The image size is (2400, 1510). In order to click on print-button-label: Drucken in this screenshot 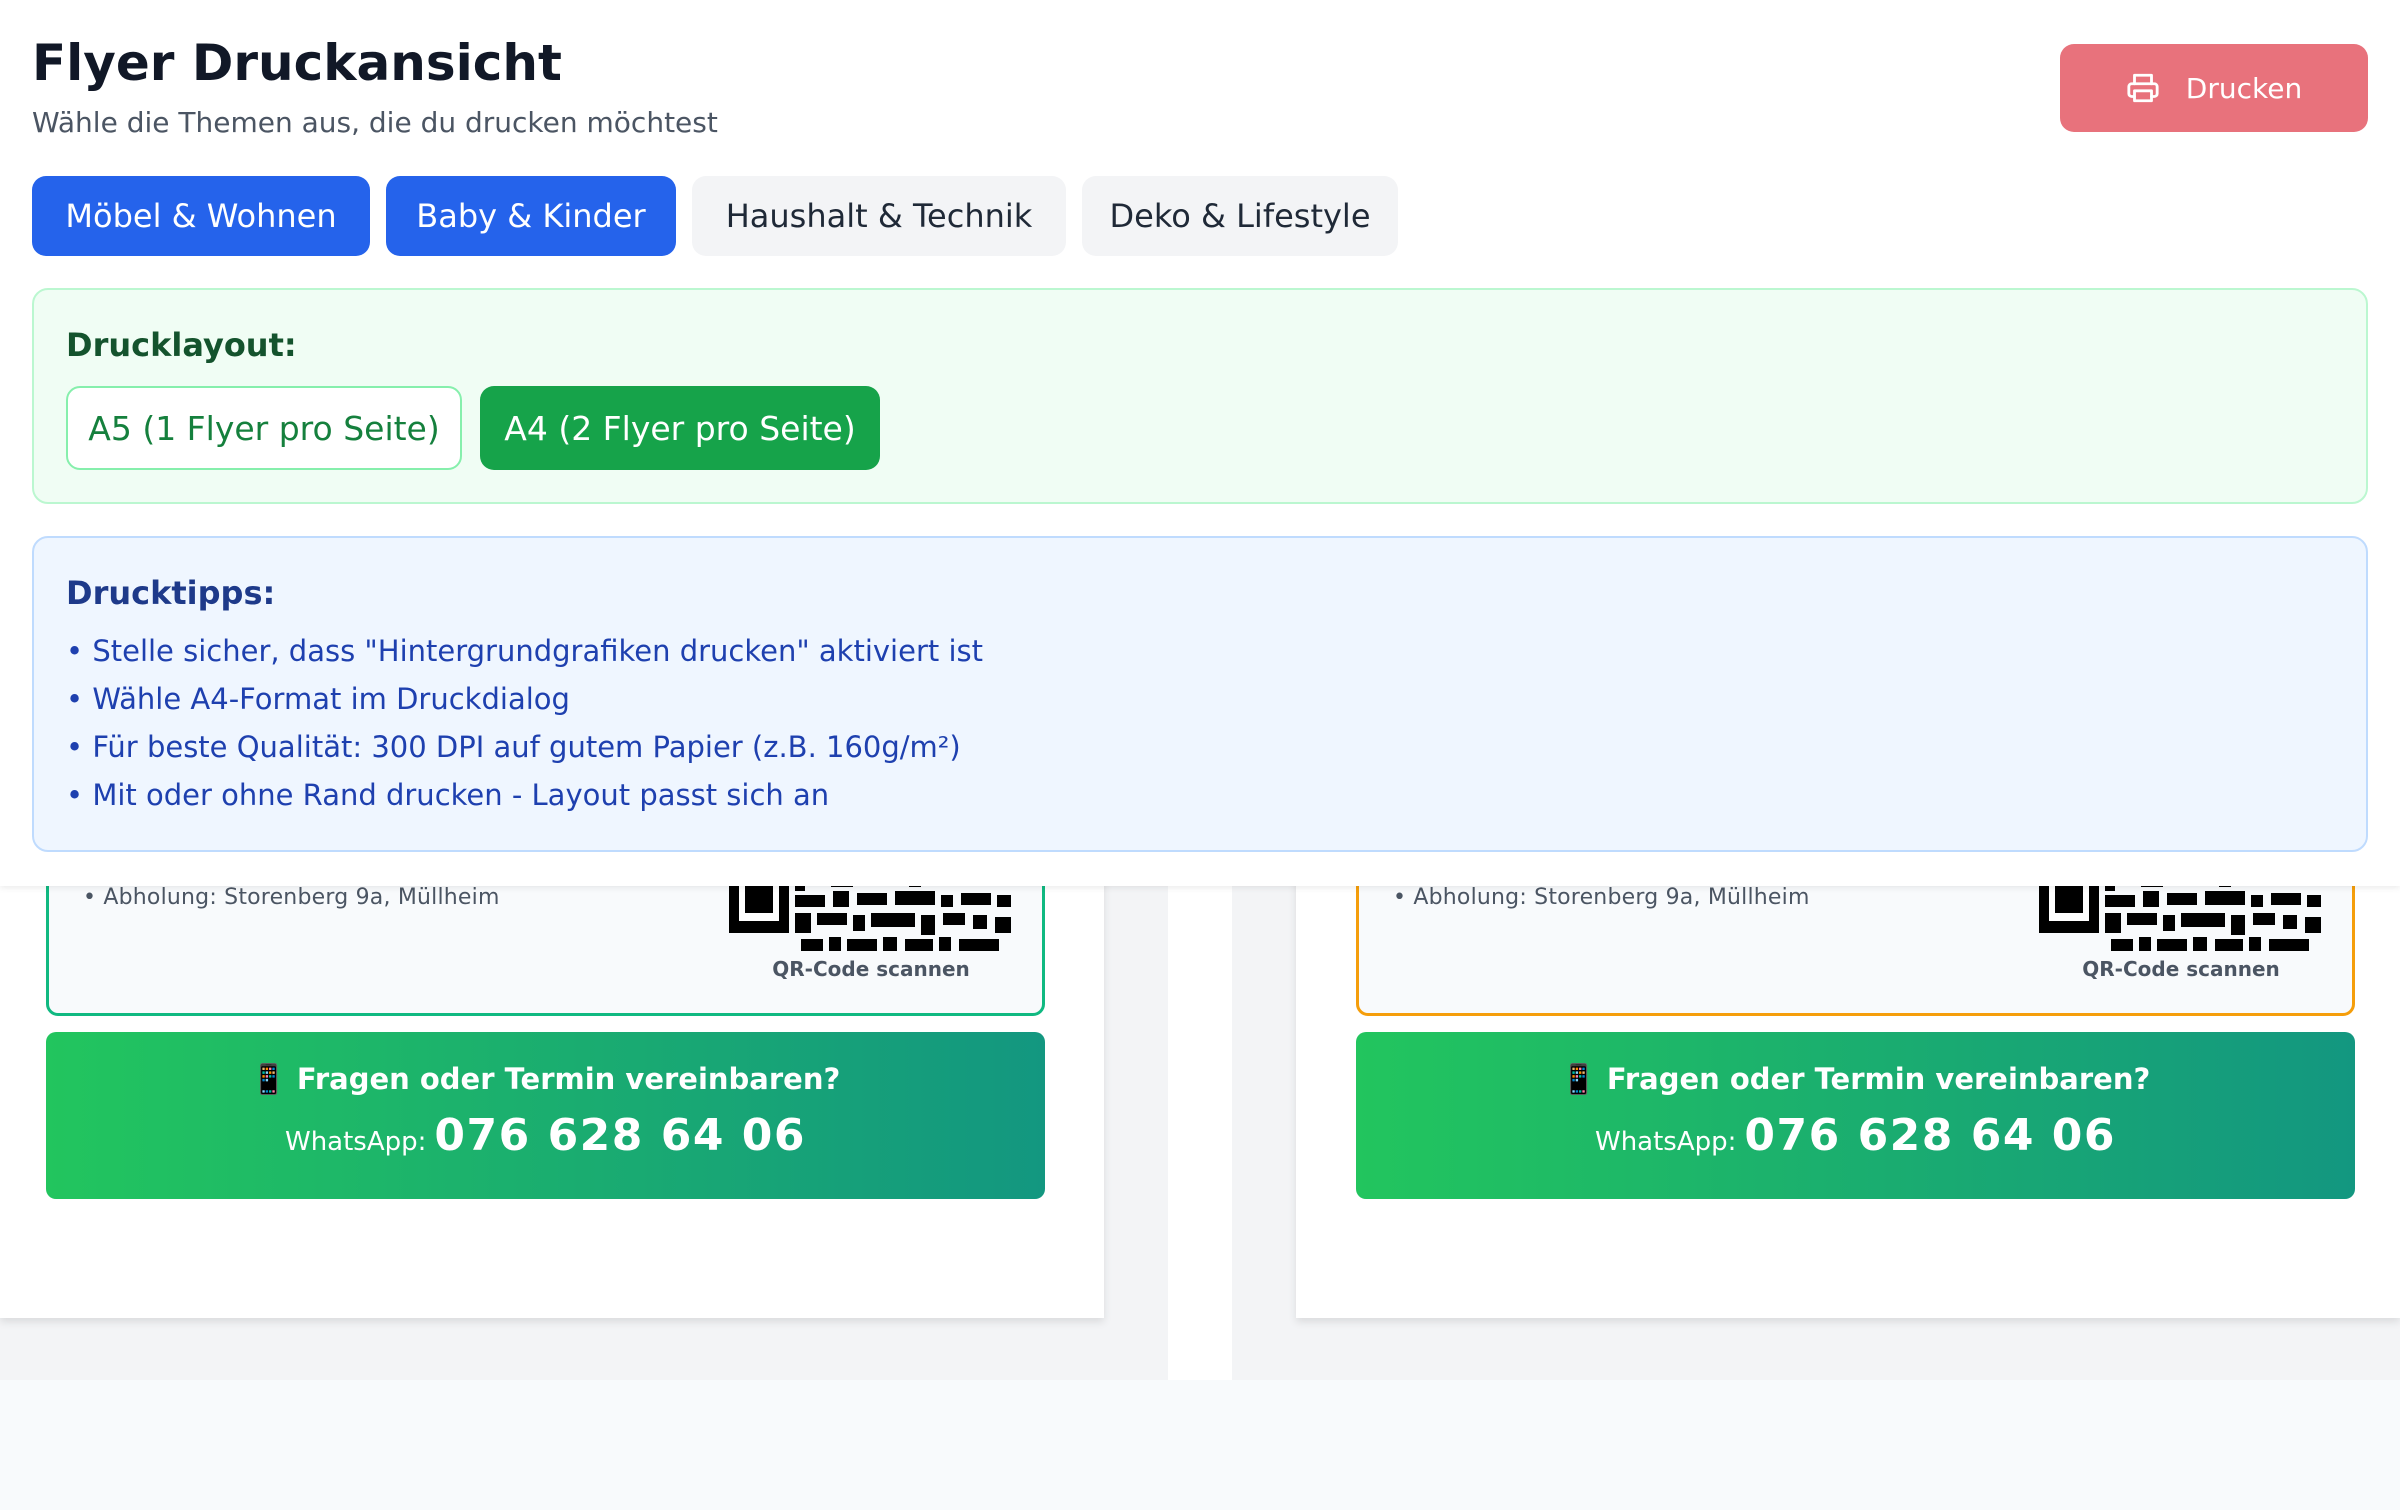, I will do `click(2244, 88)`.